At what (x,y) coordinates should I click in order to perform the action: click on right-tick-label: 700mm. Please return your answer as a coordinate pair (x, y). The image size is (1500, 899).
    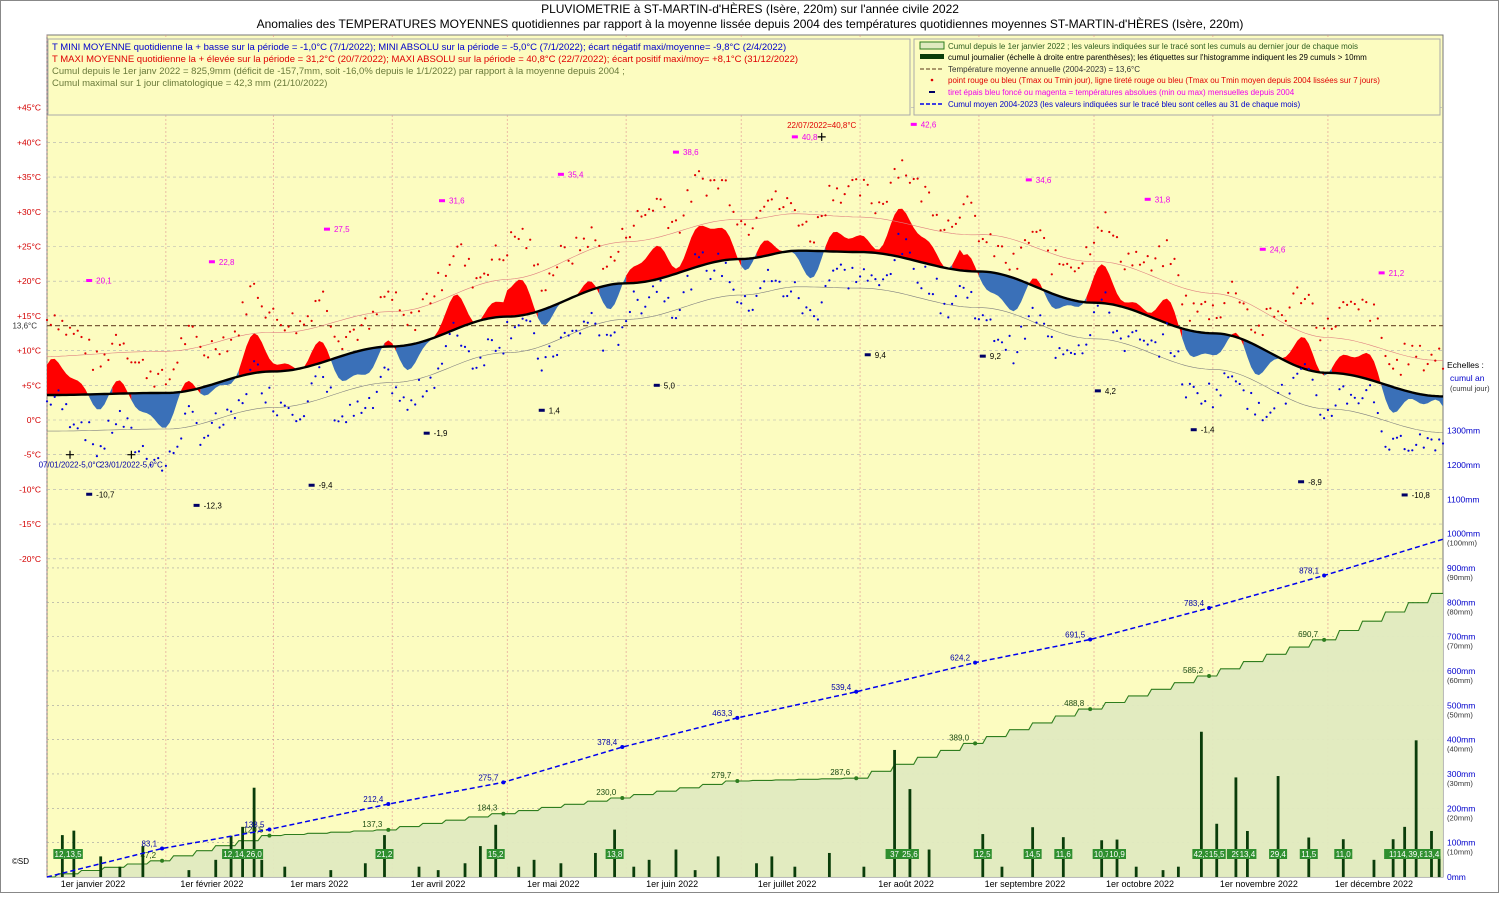
    Looking at the image, I should click on (1461, 637).